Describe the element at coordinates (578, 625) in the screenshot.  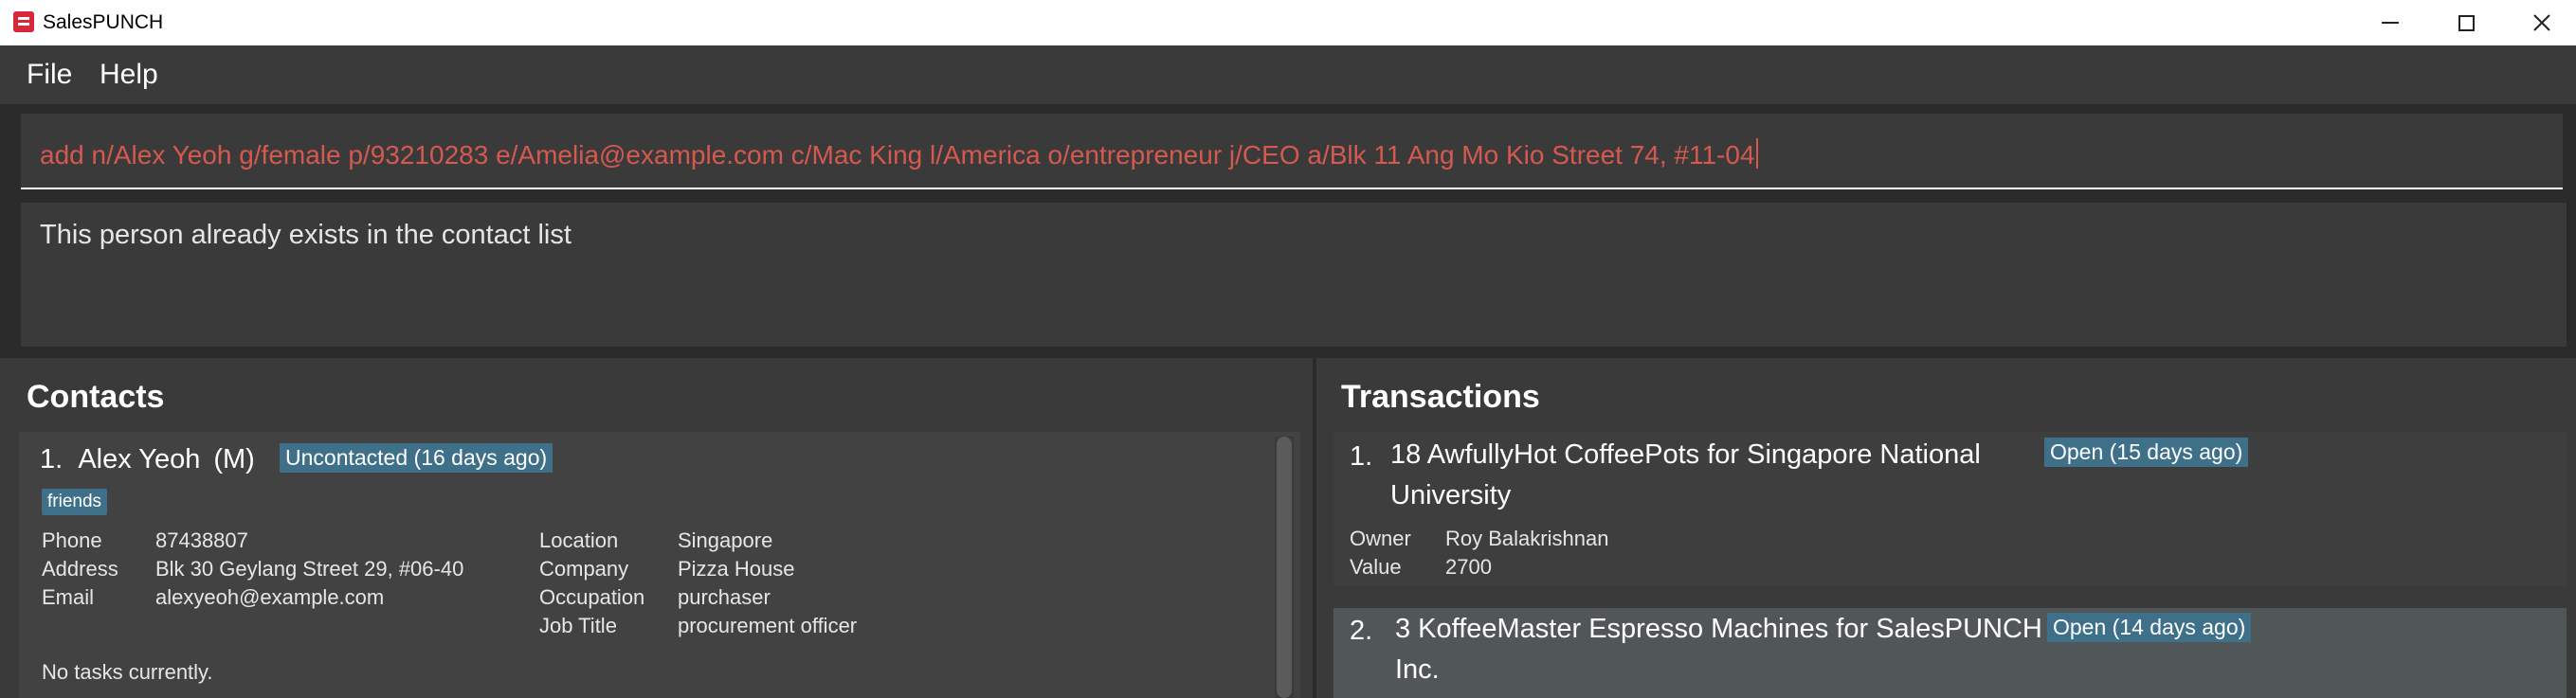
I see `job-title-label: Job Title` at that location.